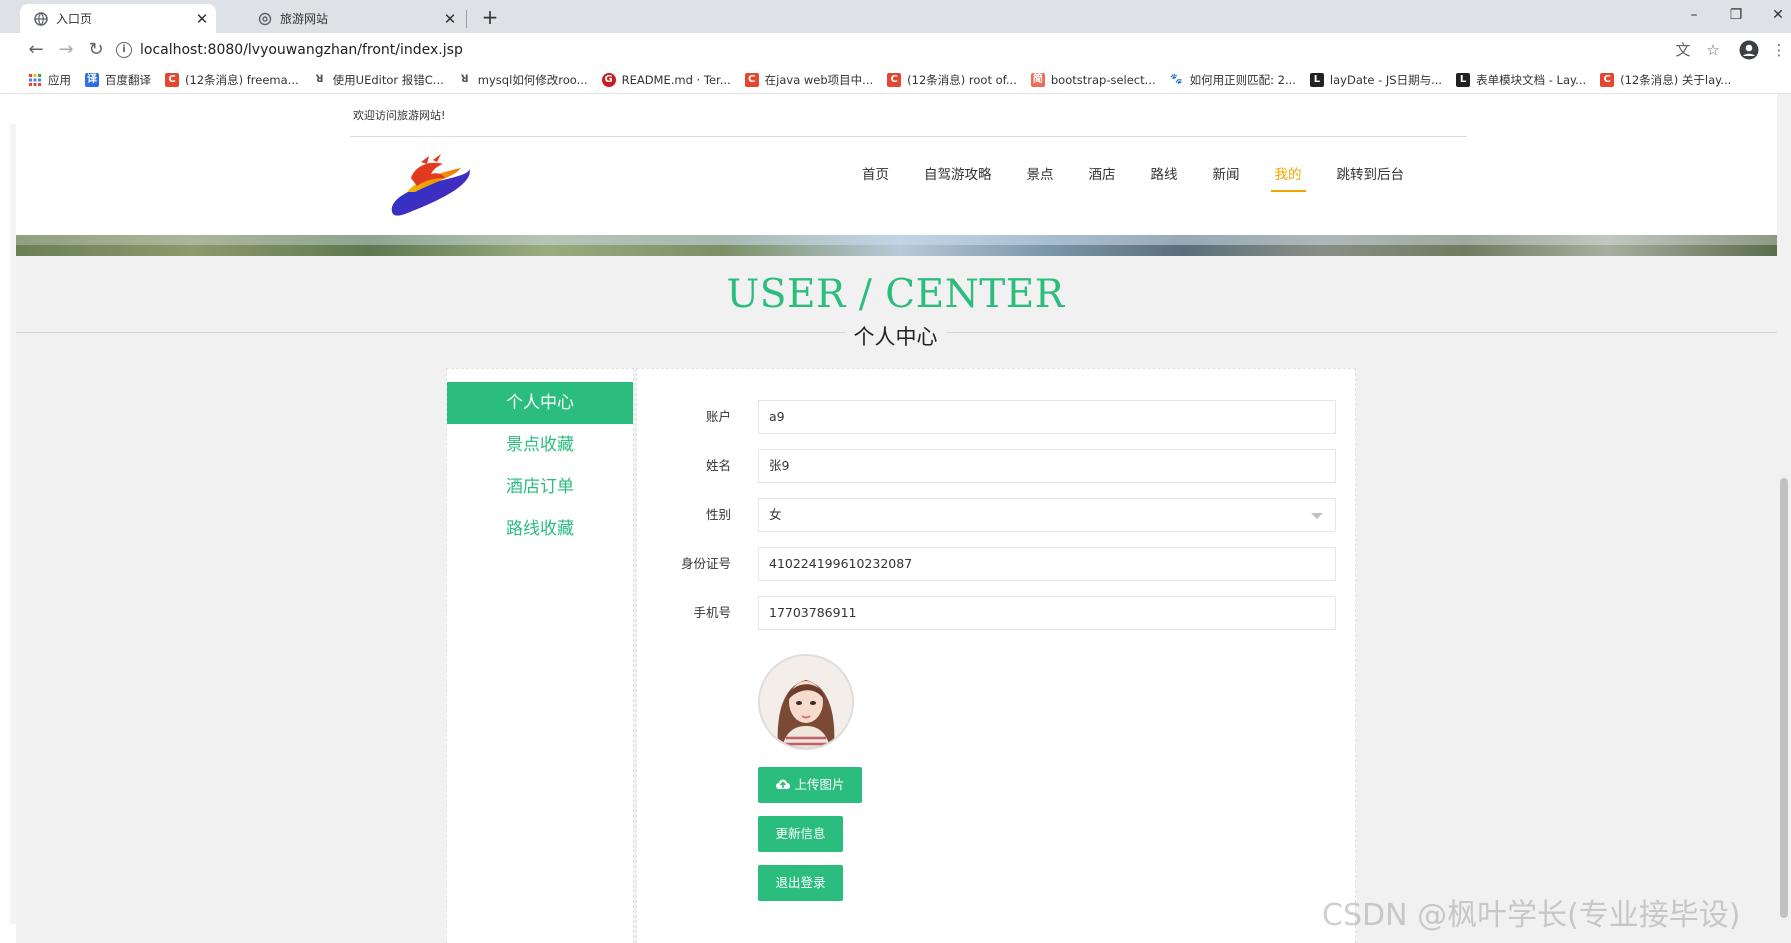 The height and width of the screenshot is (943, 1791). I want to click on nav-routes: 路线, so click(1164, 175).